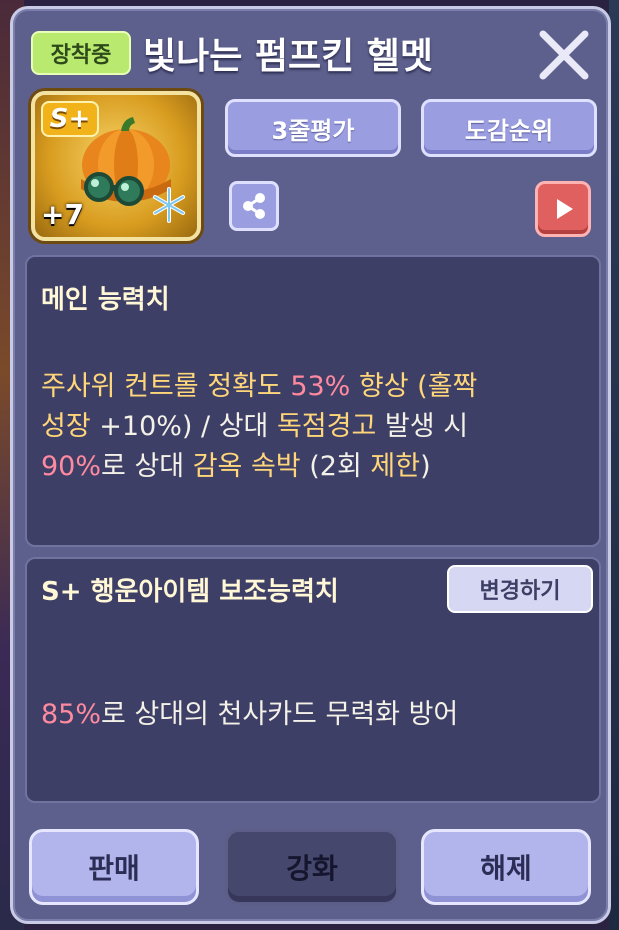 This screenshot has height=930, width=619. I want to click on sub-stat-title: S+ 행운아이템 보조능력치, so click(190, 592).